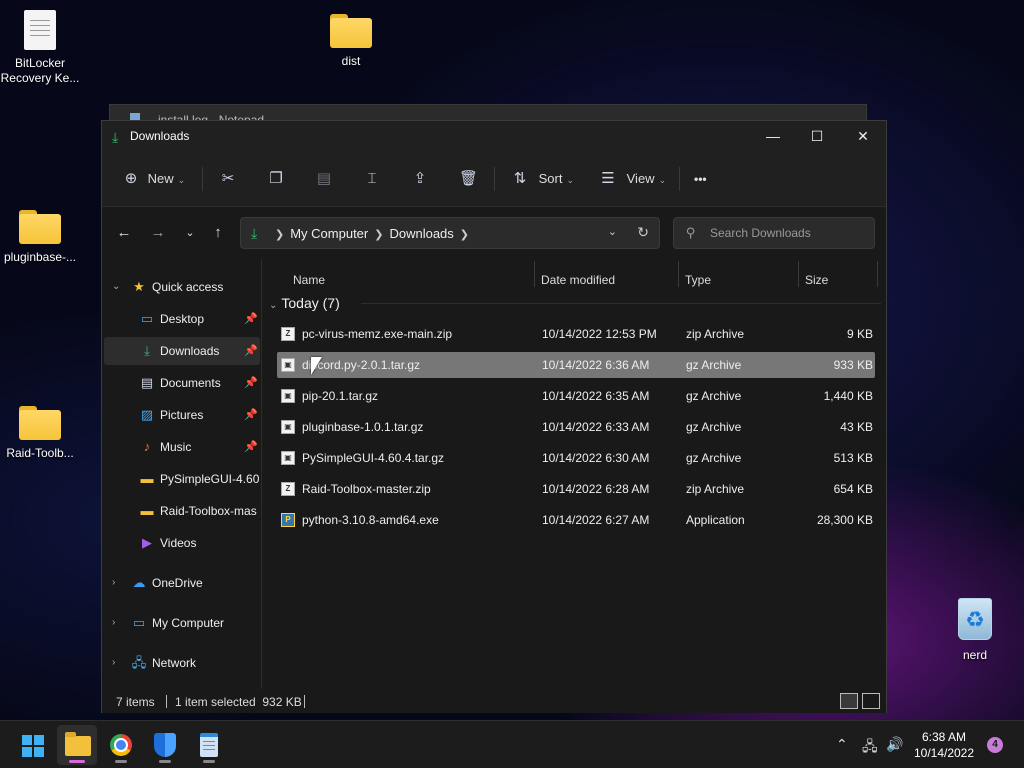 The image size is (1024, 768). I want to click on details-view-button, so click(849, 701).